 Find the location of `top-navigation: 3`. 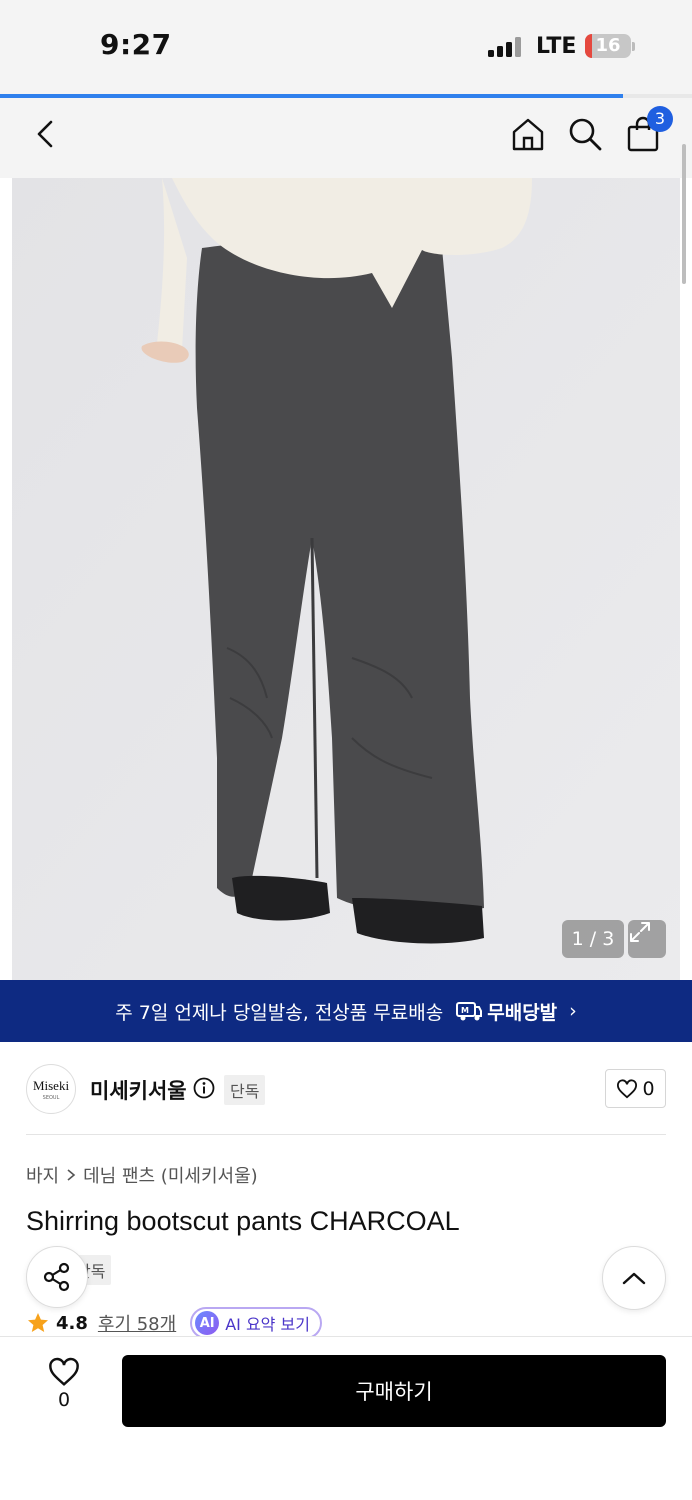

top-navigation: 3 is located at coordinates (346, 138).